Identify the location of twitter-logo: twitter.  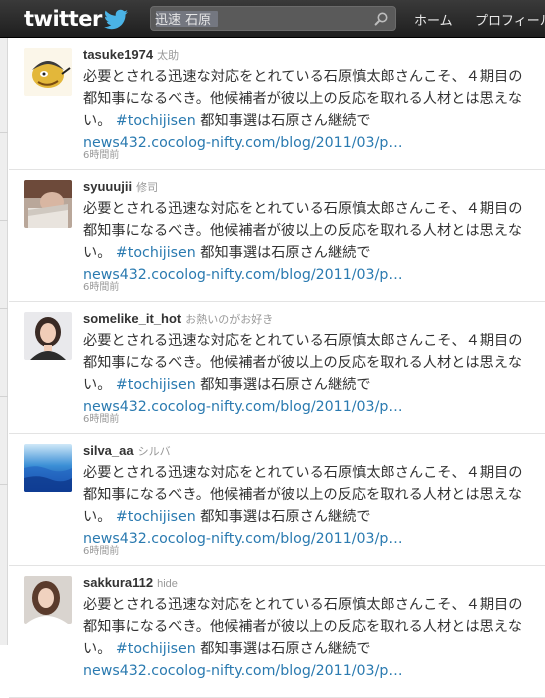
(77, 19).